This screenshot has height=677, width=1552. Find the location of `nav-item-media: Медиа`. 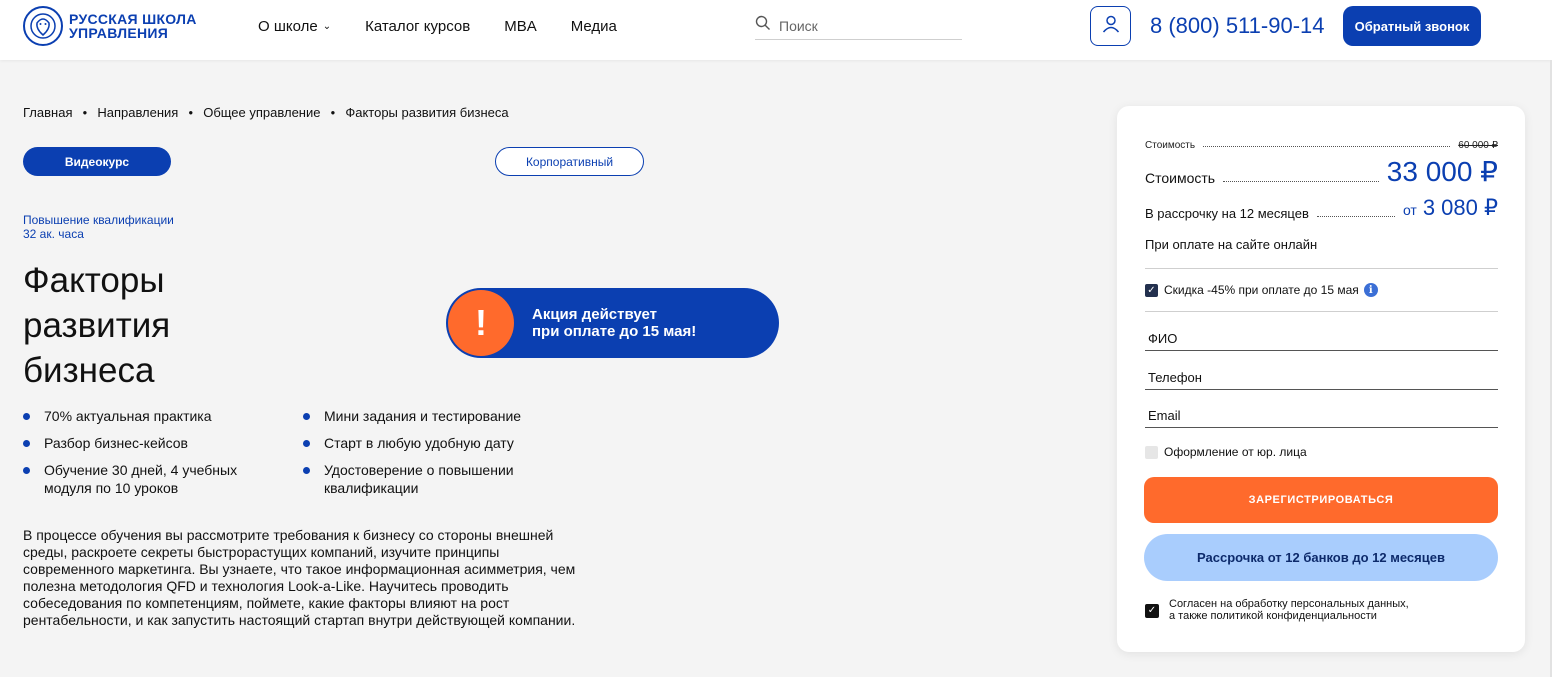

nav-item-media: Медиа is located at coordinates (594, 26).